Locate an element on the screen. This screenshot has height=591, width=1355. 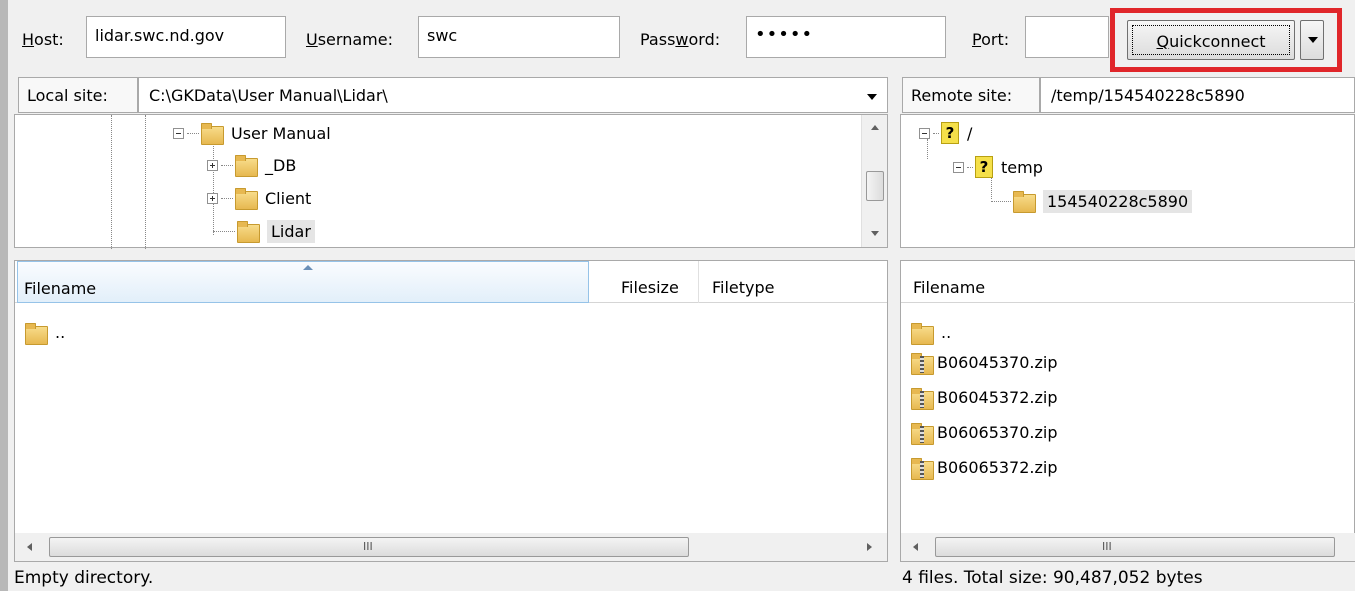
tree-item-db: _DB is located at coordinates (251, 165).